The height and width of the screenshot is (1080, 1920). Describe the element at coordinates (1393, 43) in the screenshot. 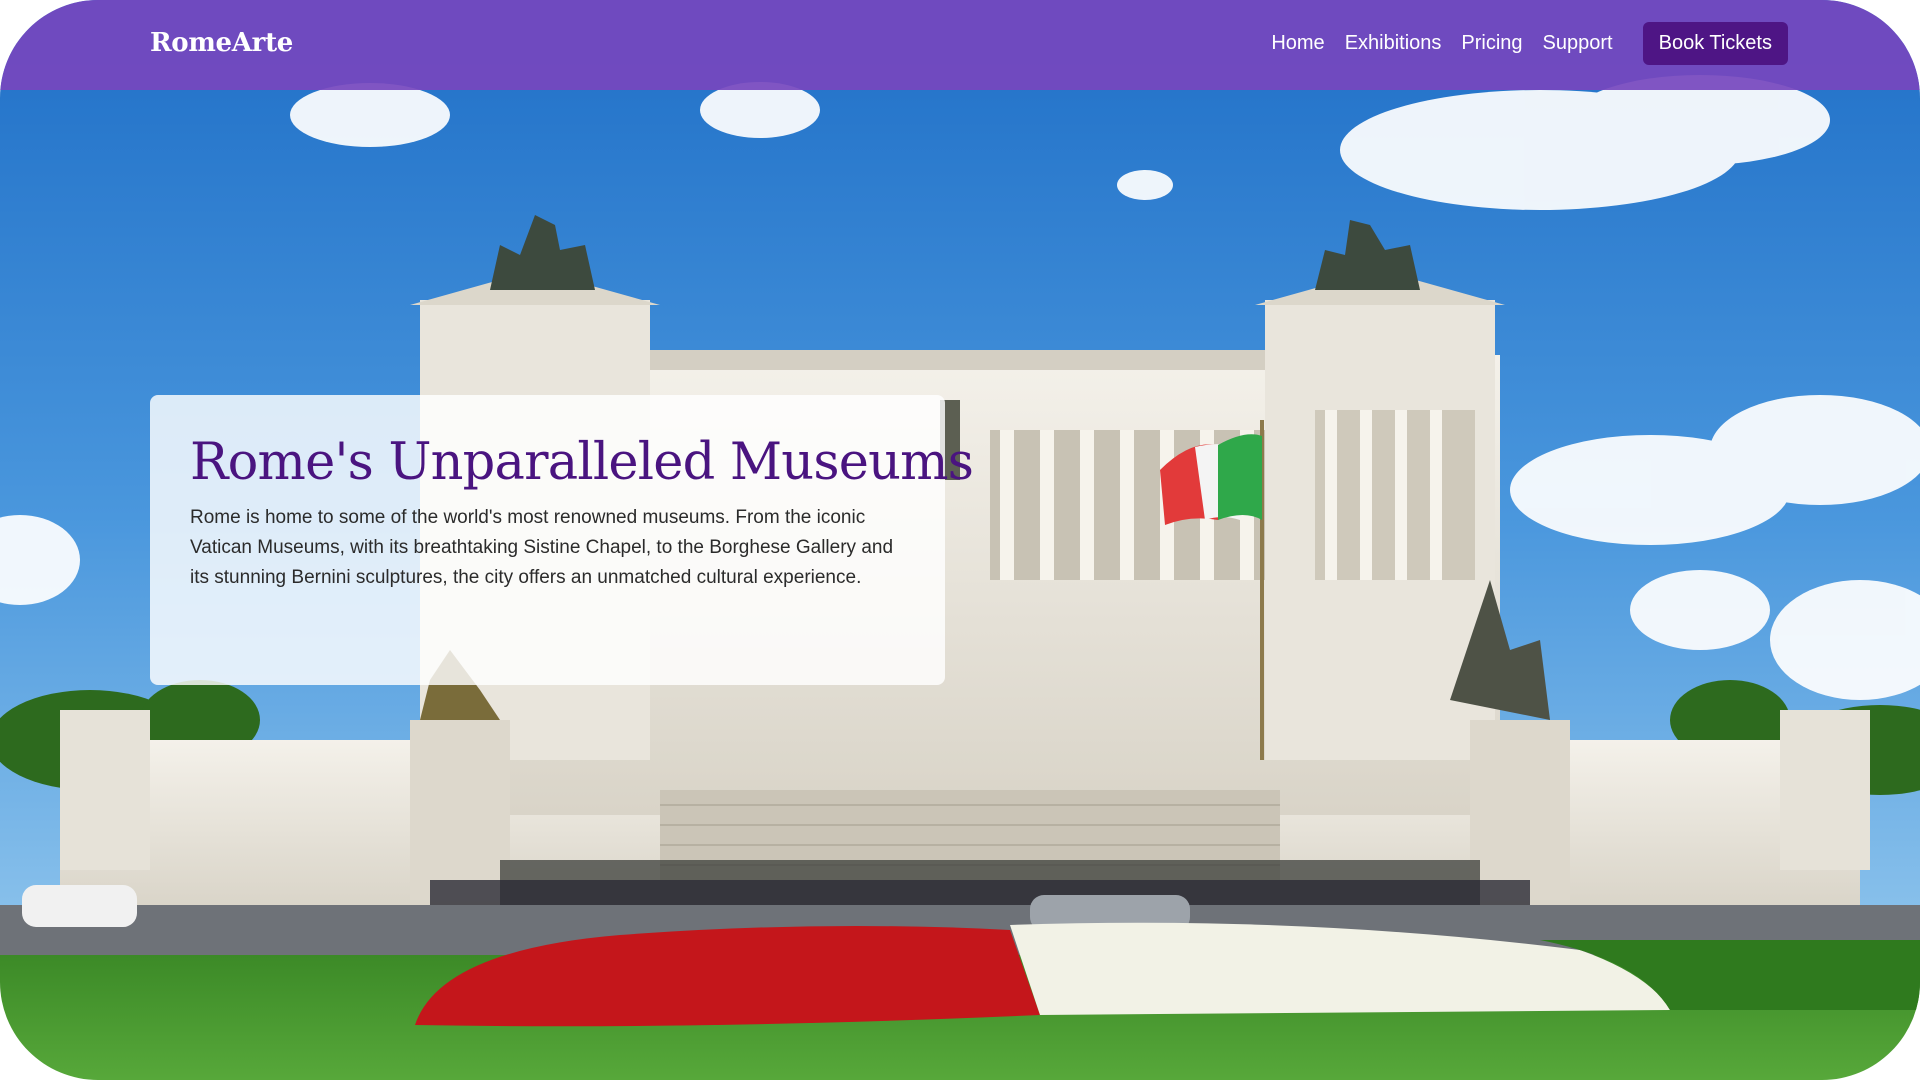

I see `nav-link-exhibitions: Exhibitions` at that location.